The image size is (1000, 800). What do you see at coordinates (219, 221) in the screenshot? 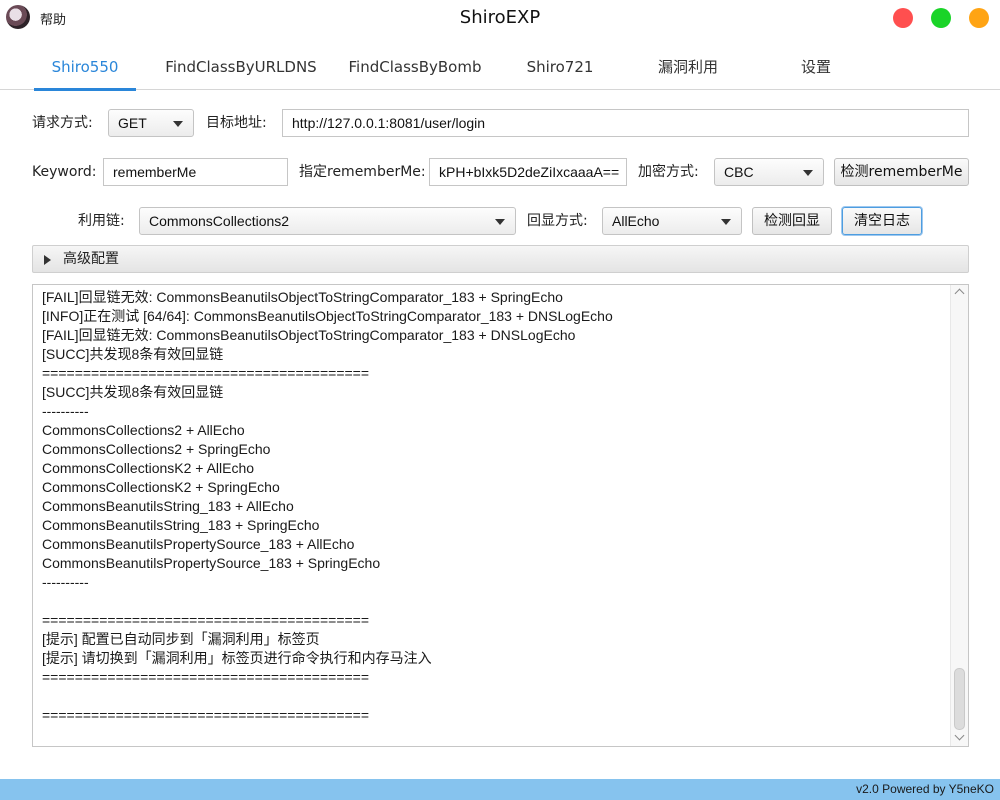
I see `gadget-chain-value: CommonsCollections2` at bounding box center [219, 221].